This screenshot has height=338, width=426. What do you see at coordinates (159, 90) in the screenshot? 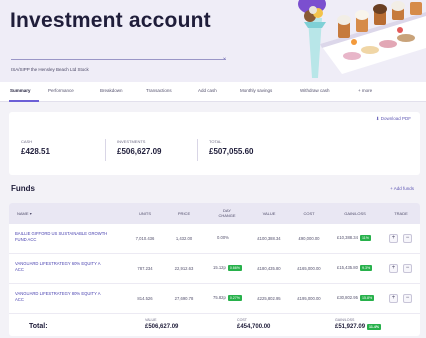
I see `tab-transactions: Transactions` at bounding box center [159, 90].